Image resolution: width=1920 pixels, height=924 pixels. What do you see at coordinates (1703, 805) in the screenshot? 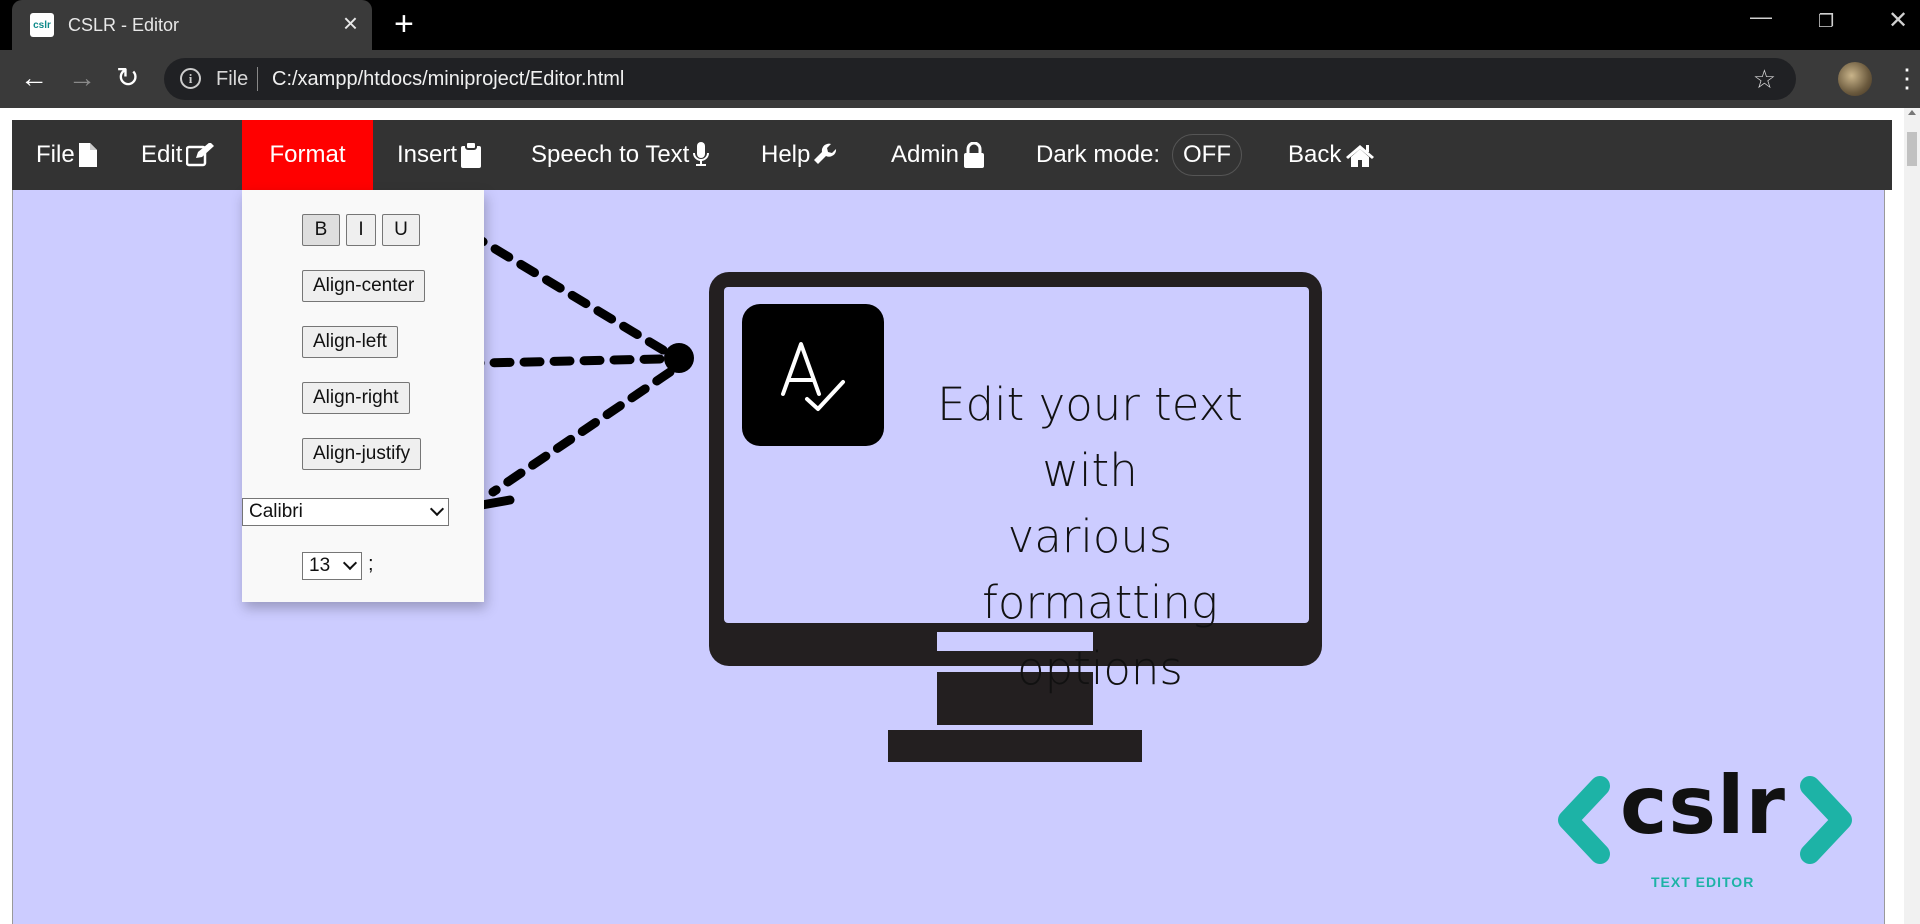
I see `logo-wordmark: cslr` at bounding box center [1703, 805].